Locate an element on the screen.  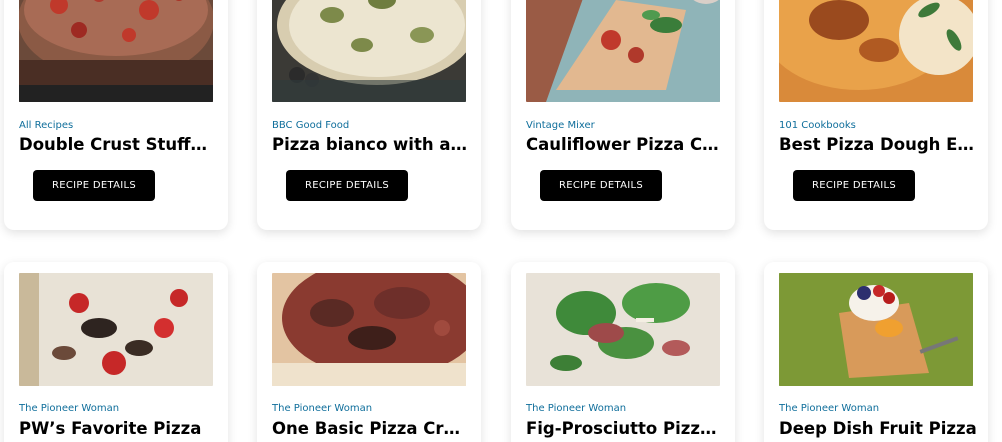
artichoke-pizza-photo is located at coordinates (369, 51).